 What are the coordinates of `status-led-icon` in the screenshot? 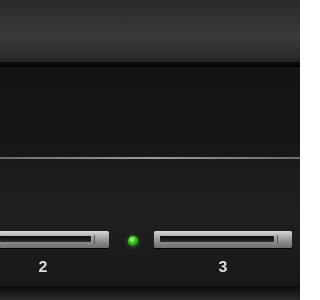 It's located at (133, 241).